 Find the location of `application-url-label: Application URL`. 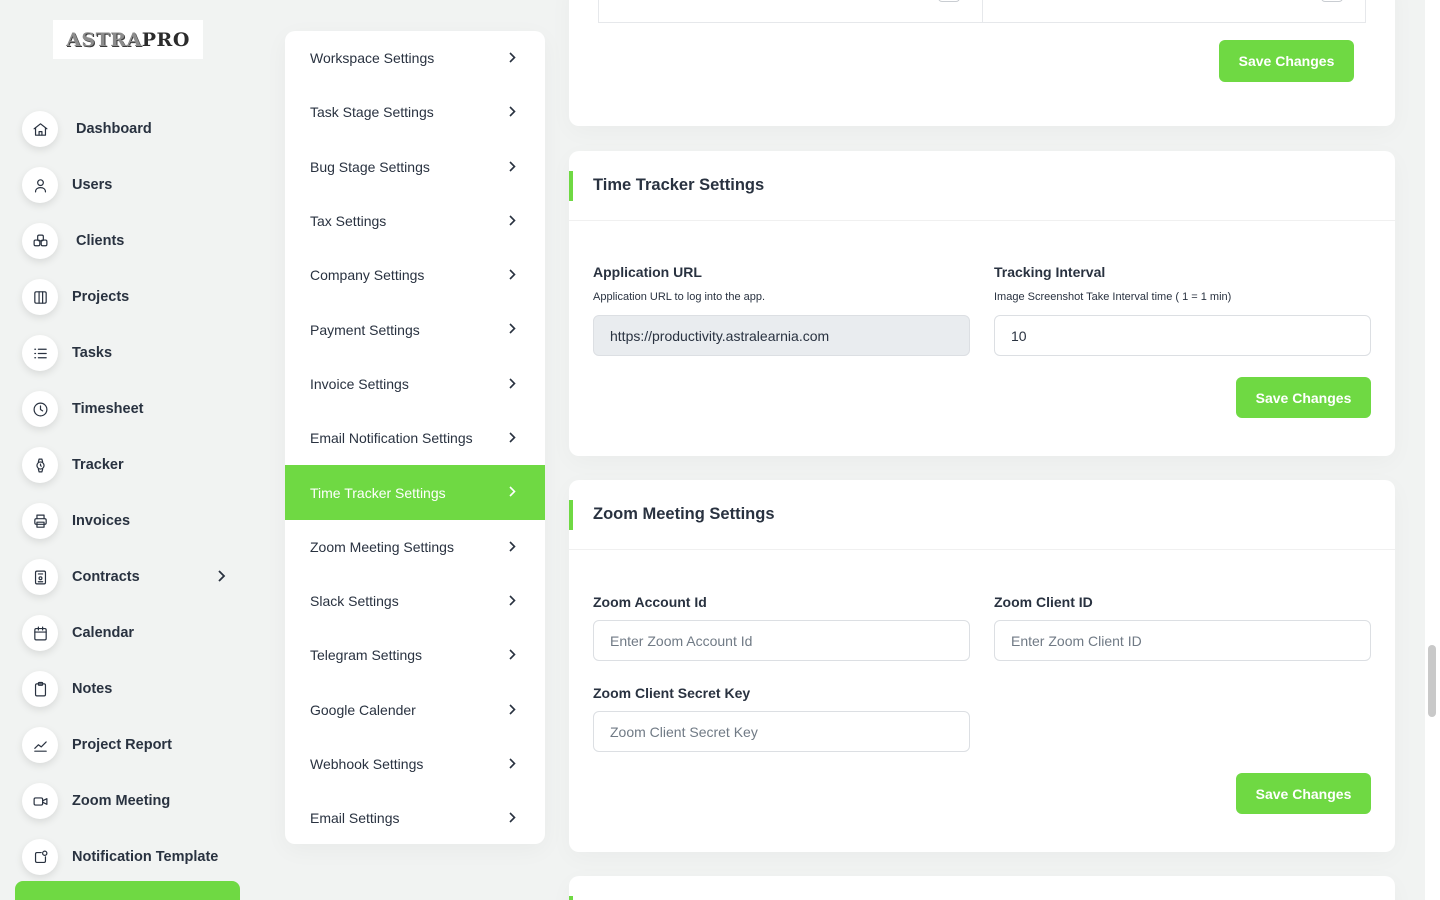

application-url-label: Application URL is located at coordinates (647, 272).